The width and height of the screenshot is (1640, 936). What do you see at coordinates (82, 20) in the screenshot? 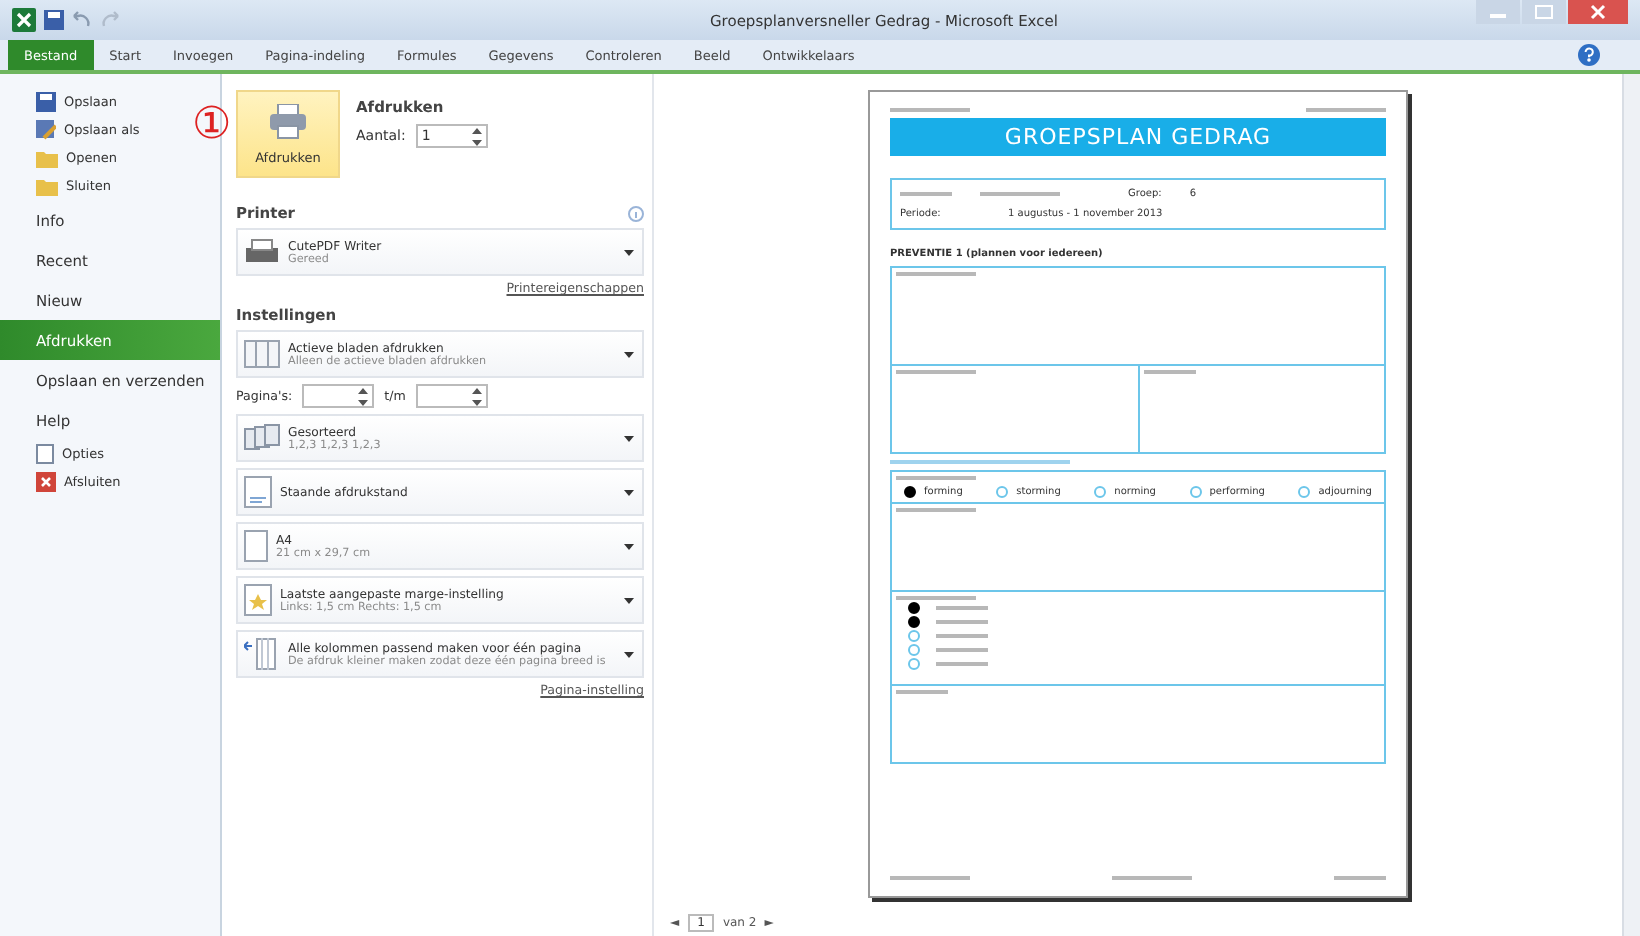
I see `undo-icon` at bounding box center [82, 20].